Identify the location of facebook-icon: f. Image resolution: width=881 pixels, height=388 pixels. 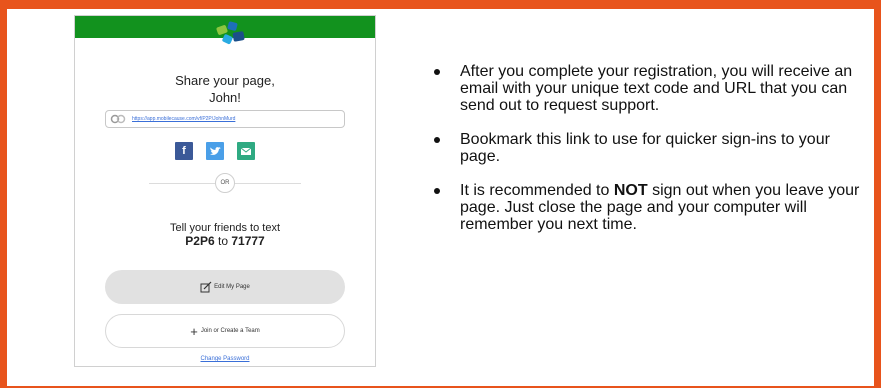
(184, 151).